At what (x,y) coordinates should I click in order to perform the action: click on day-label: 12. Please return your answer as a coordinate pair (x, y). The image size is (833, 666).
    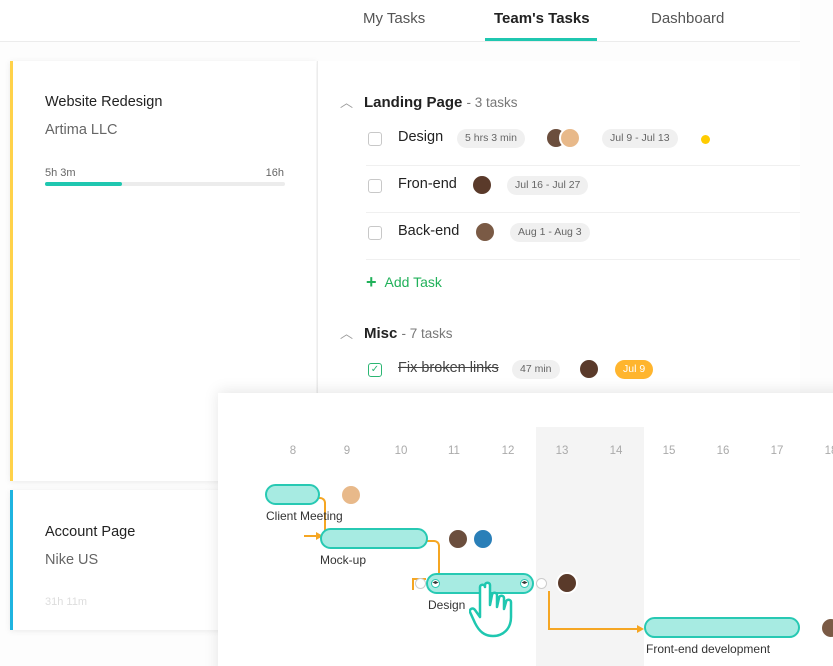
    Looking at the image, I should click on (508, 451).